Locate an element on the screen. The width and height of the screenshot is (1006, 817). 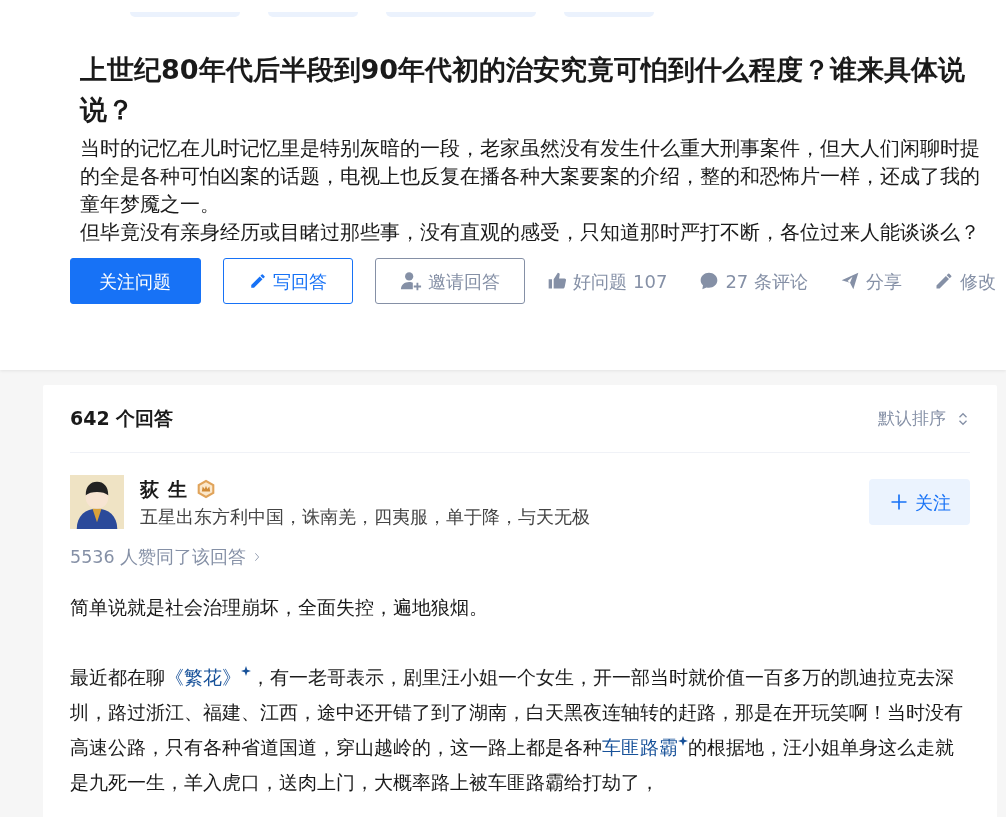
person-add-icon is located at coordinates (411, 281).